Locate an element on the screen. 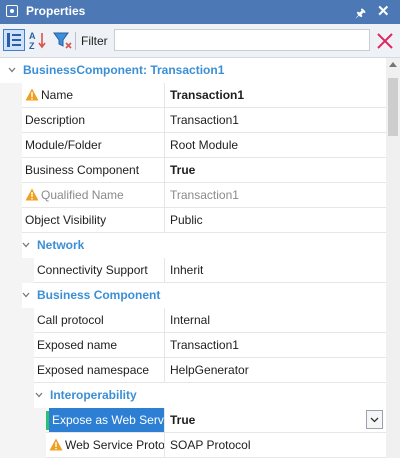  window-title: Properties is located at coordinates (56, 11).